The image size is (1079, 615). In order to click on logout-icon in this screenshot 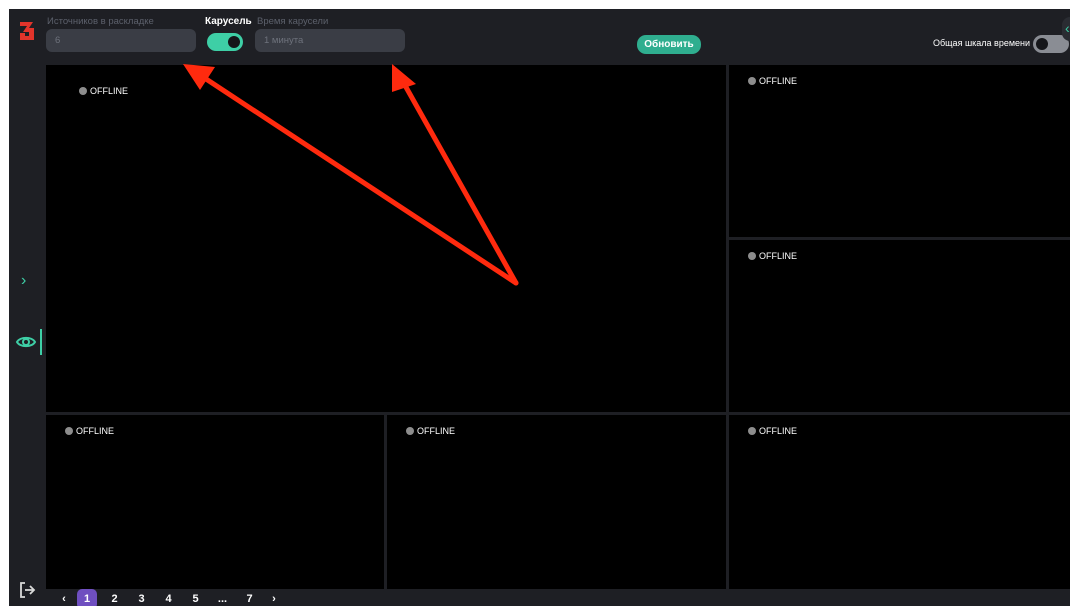, I will do `click(27, 590)`.